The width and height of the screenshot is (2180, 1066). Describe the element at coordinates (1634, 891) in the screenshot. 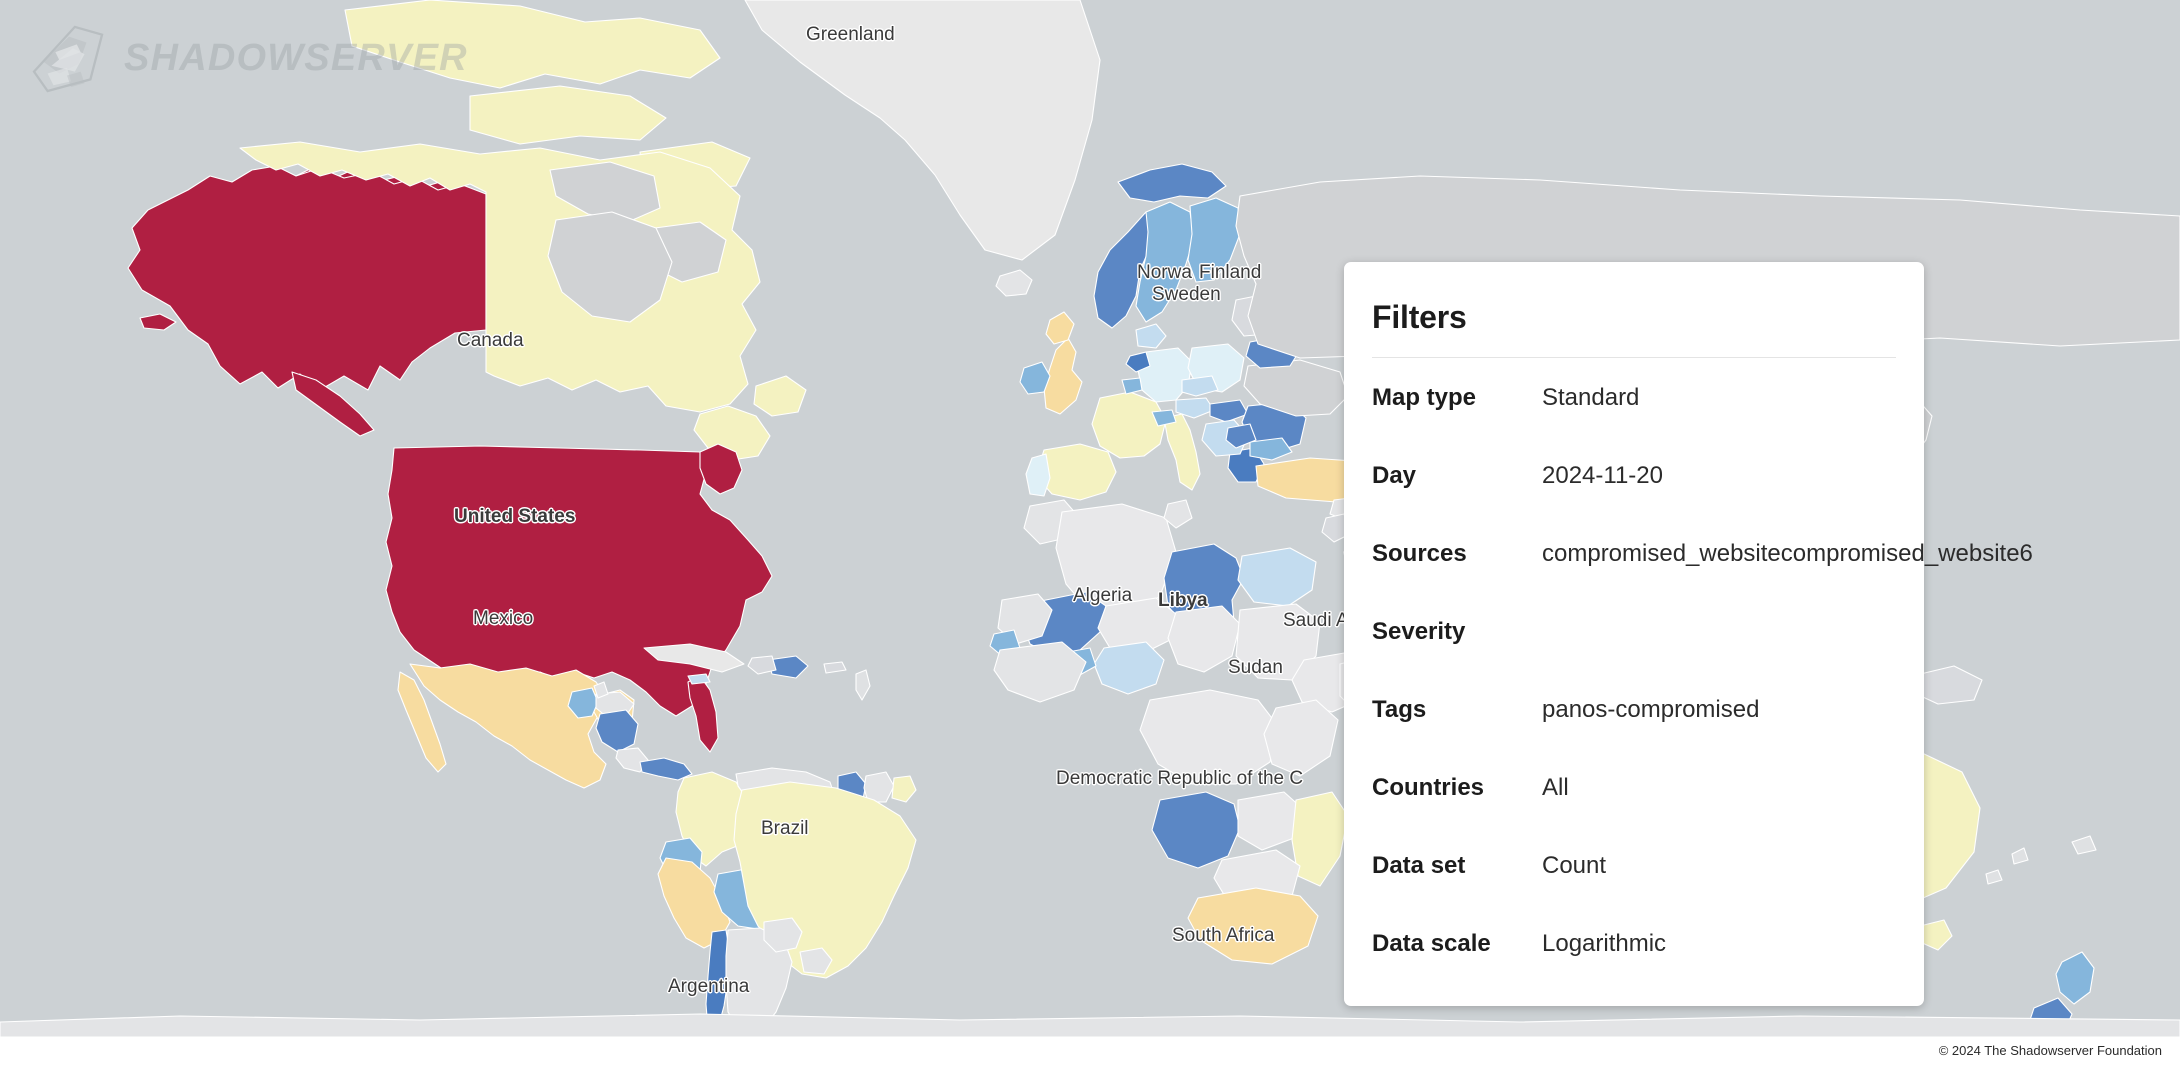

I see `filter-row-data-set: Data set Count` at that location.